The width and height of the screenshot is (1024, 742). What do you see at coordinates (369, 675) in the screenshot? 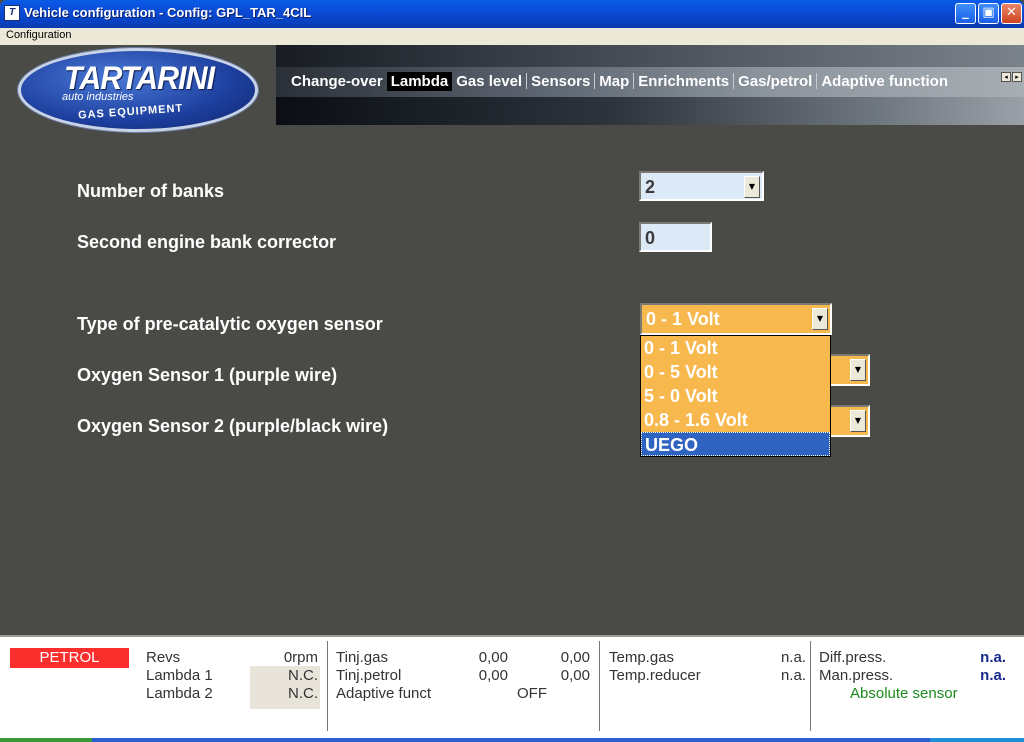
I see `tinj-petrol-label: Tinj.petrol` at bounding box center [369, 675].